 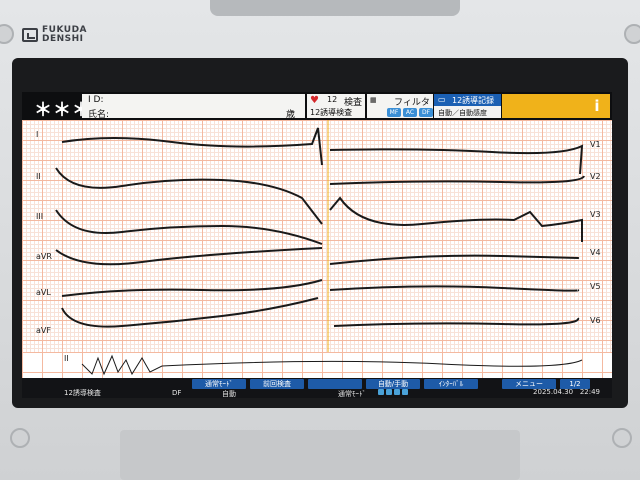 I want to click on patient-id-label: I D:, so click(x=96, y=100).